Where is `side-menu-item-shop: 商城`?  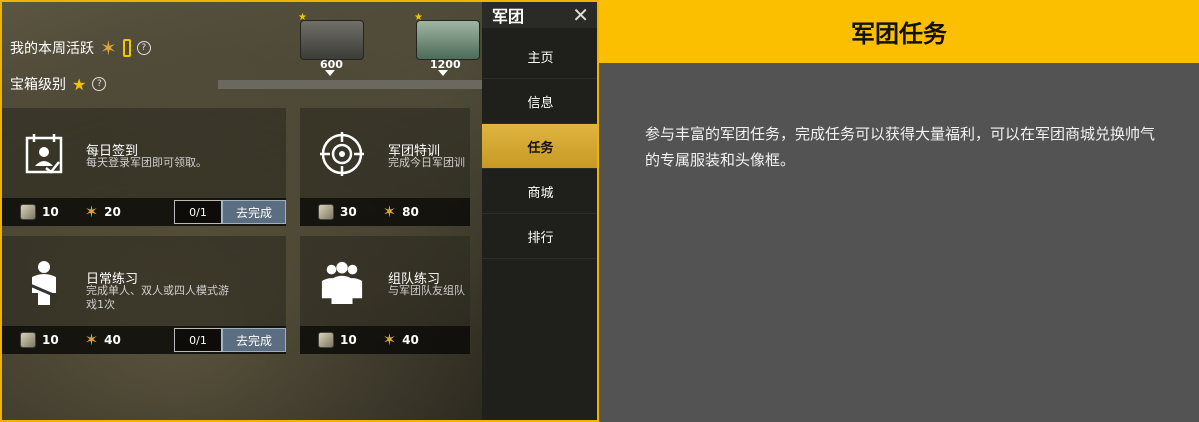
side-menu-item-shop: 商城 is located at coordinates (539, 191).